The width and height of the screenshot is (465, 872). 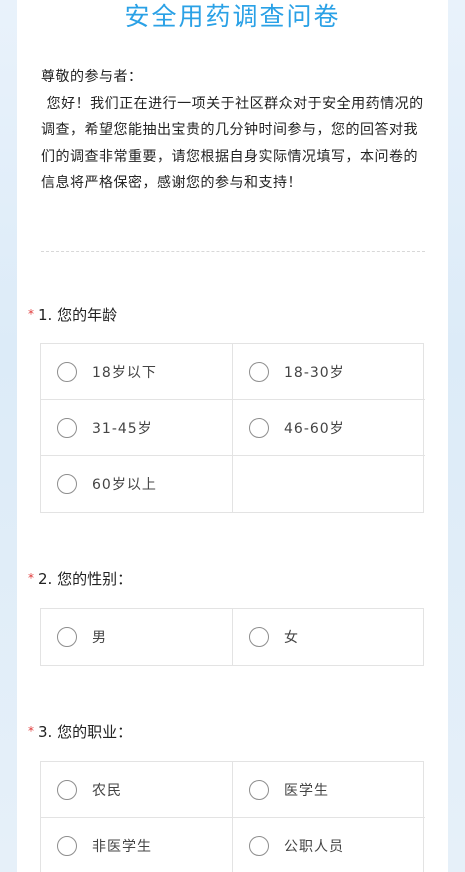 I want to click on question-1-title: * 1. 您的年龄, so click(x=72, y=315).